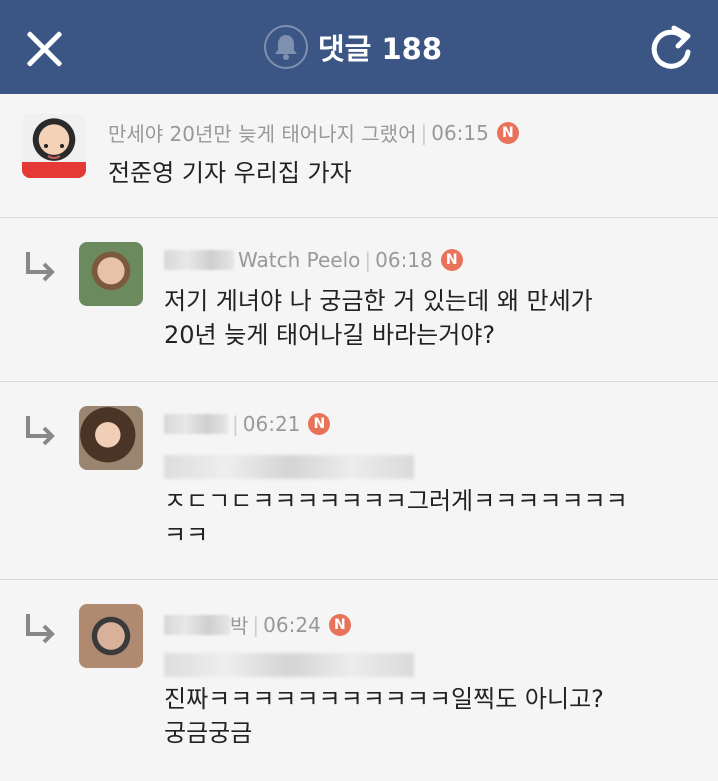 The image size is (718, 781). Describe the element at coordinates (292, 624) in the screenshot. I see `comment-time: 06:24` at that location.